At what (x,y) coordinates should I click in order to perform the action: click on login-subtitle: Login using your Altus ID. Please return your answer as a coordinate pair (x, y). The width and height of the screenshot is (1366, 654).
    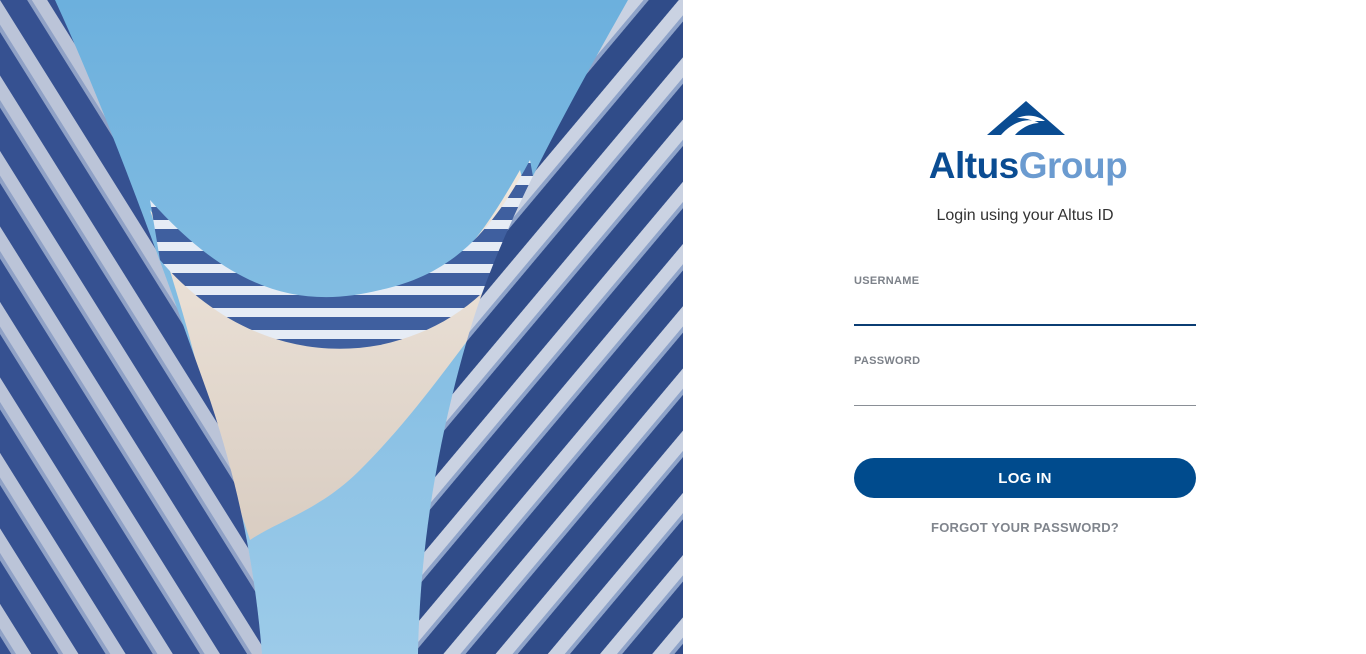
    Looking at the image, I should click on (1025, 215).